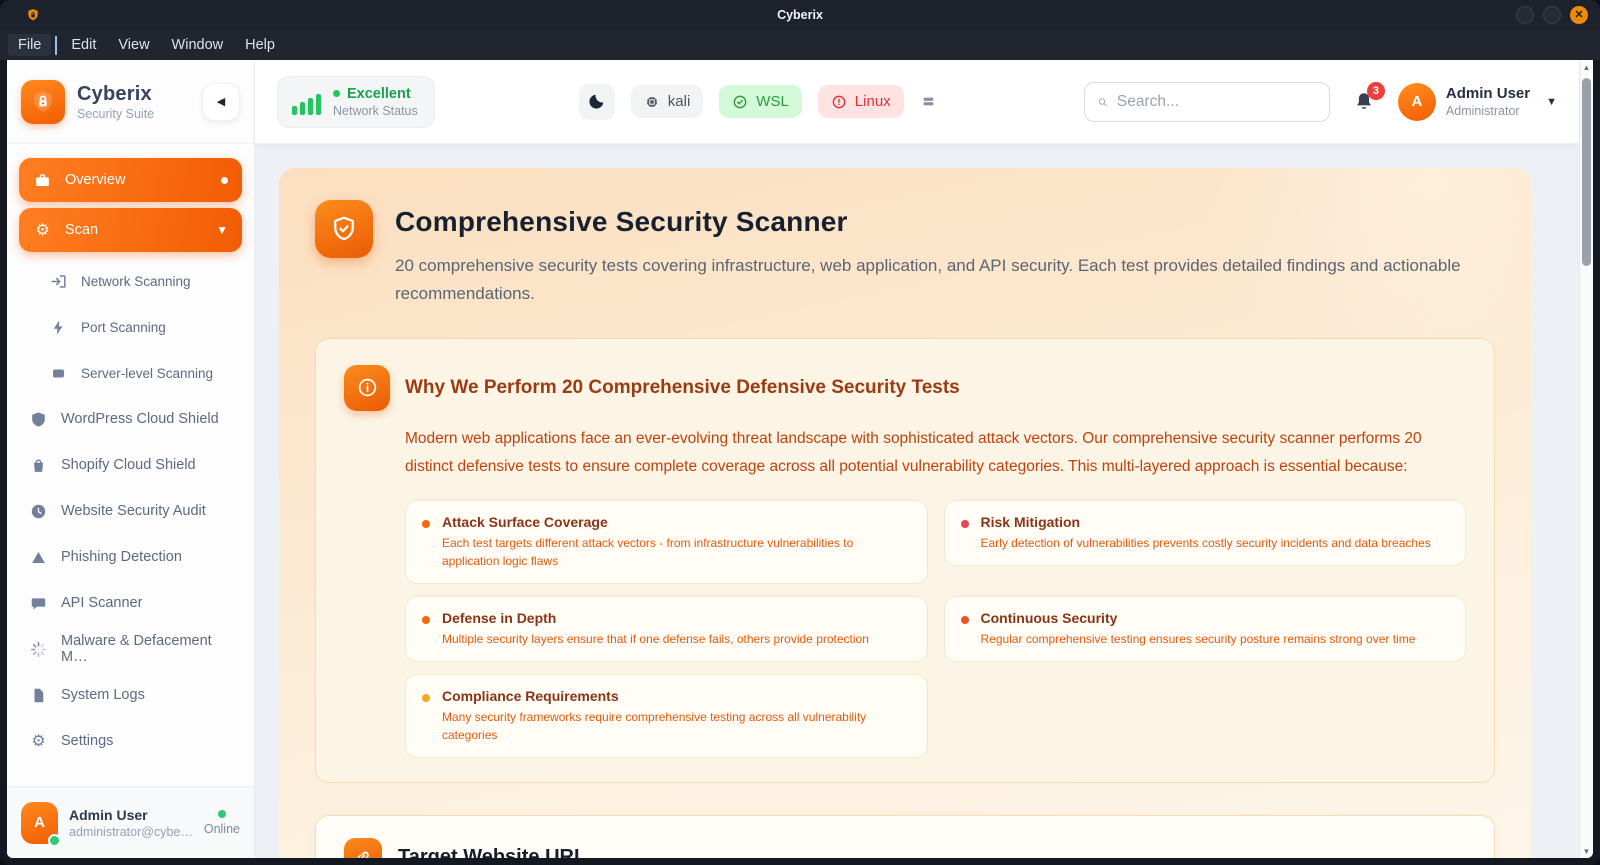 The width and height of the screenshot is (1600, 865). I want to click on menu-edit: Edit, so click(83, 45).